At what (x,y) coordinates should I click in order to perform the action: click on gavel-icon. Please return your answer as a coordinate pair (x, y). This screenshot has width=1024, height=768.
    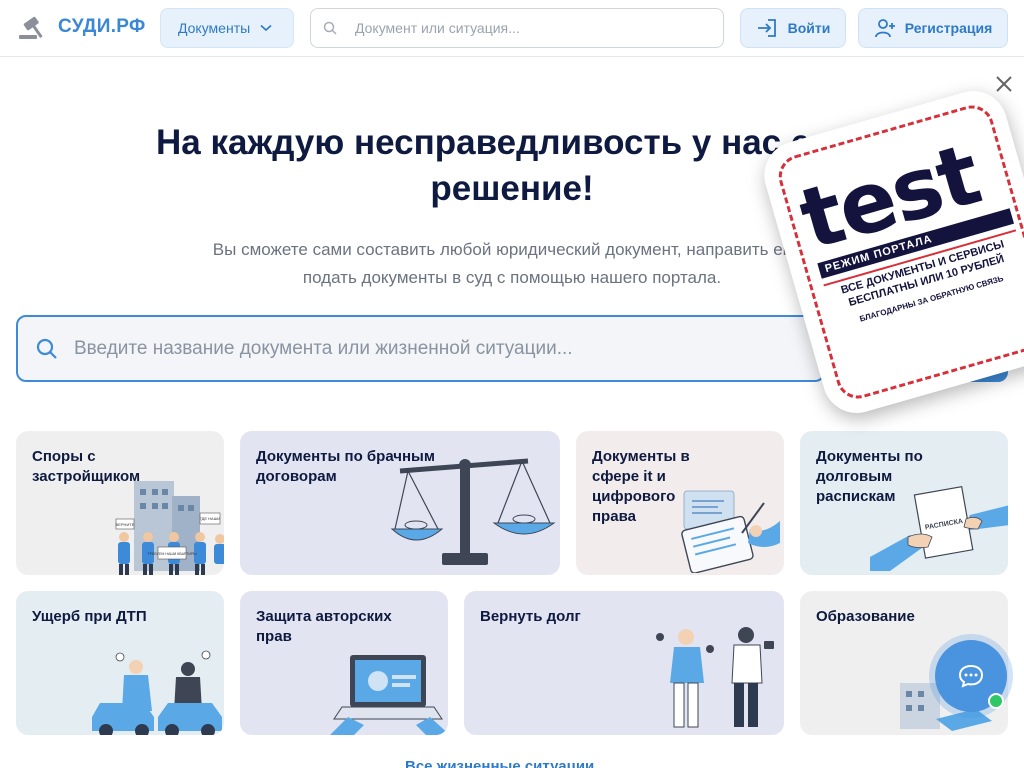
    Looking at the image, I should click on (31, 27).